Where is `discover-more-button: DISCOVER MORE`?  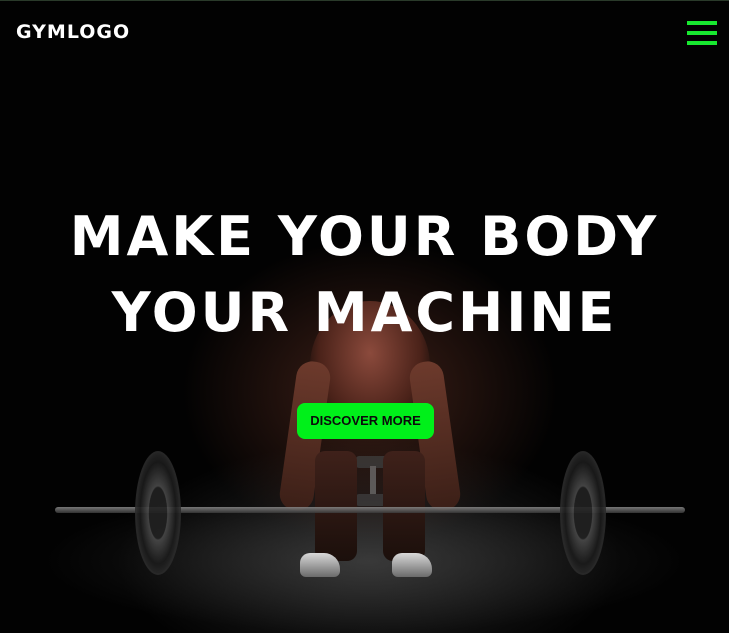 discover-more-button: DISCOVER MORE is located at coordinates (365, 421).